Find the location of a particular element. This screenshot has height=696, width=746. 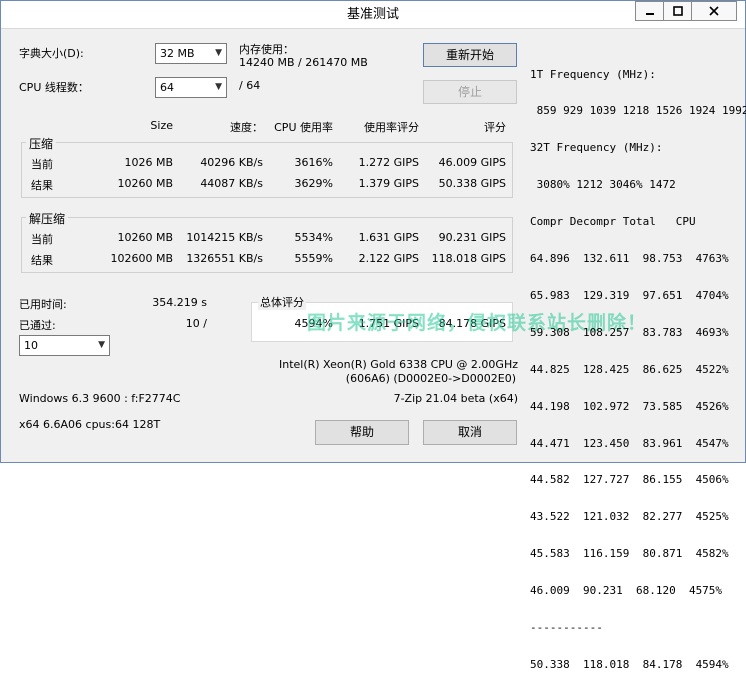

freq-line: 45.583 116.159 80.871 4582% is located at coordinates (629, 554).